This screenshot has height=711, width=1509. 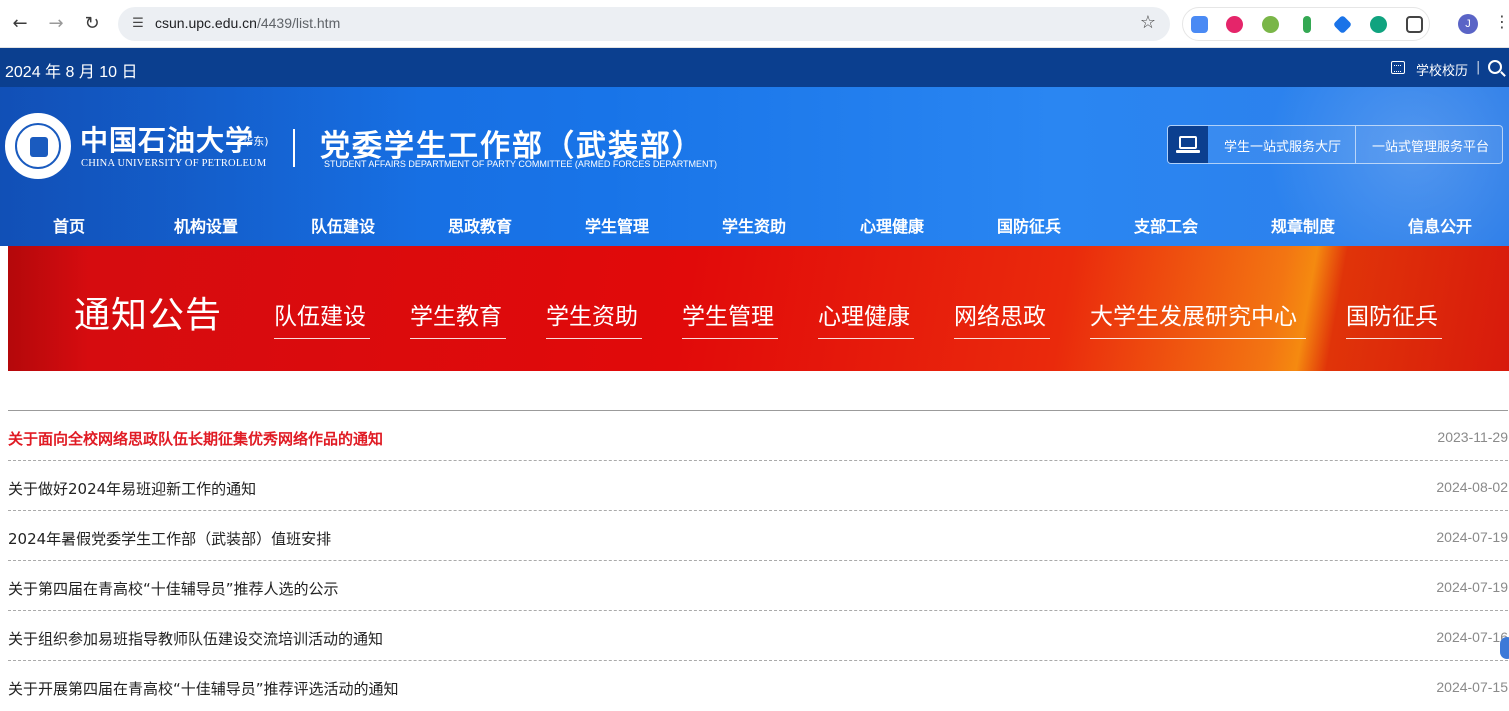 I want to click on notice-date: 2024-08-02, so click(x=1472, y=487).